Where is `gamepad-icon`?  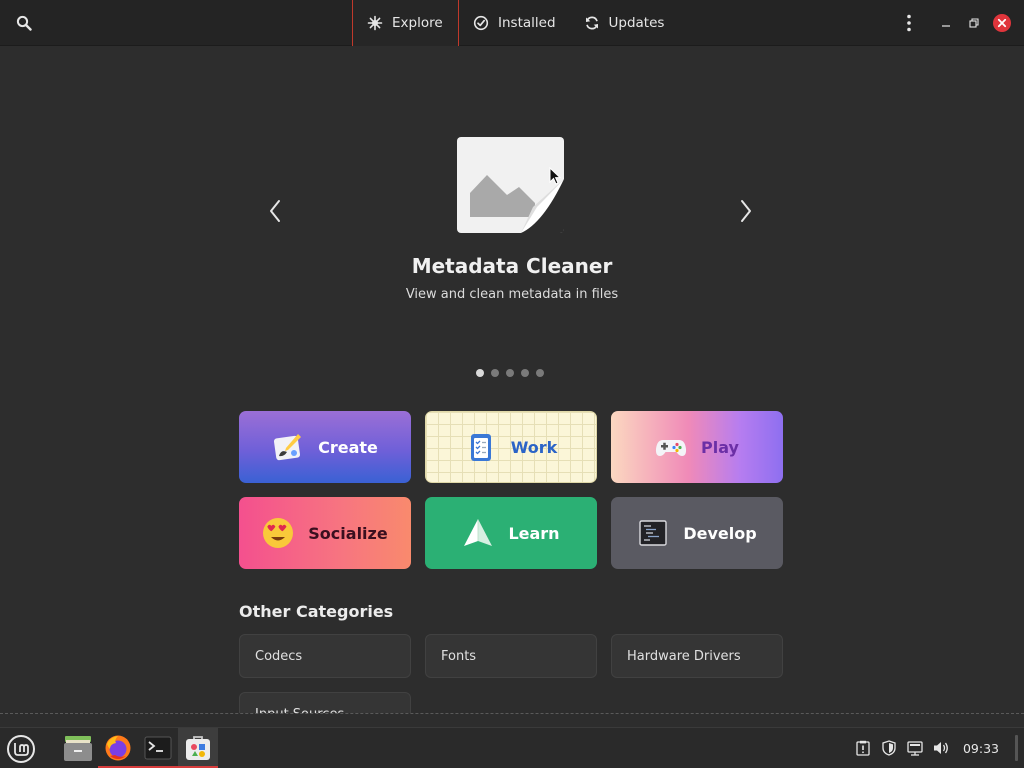
gamepad-icon is located at coordinates (671, 447).